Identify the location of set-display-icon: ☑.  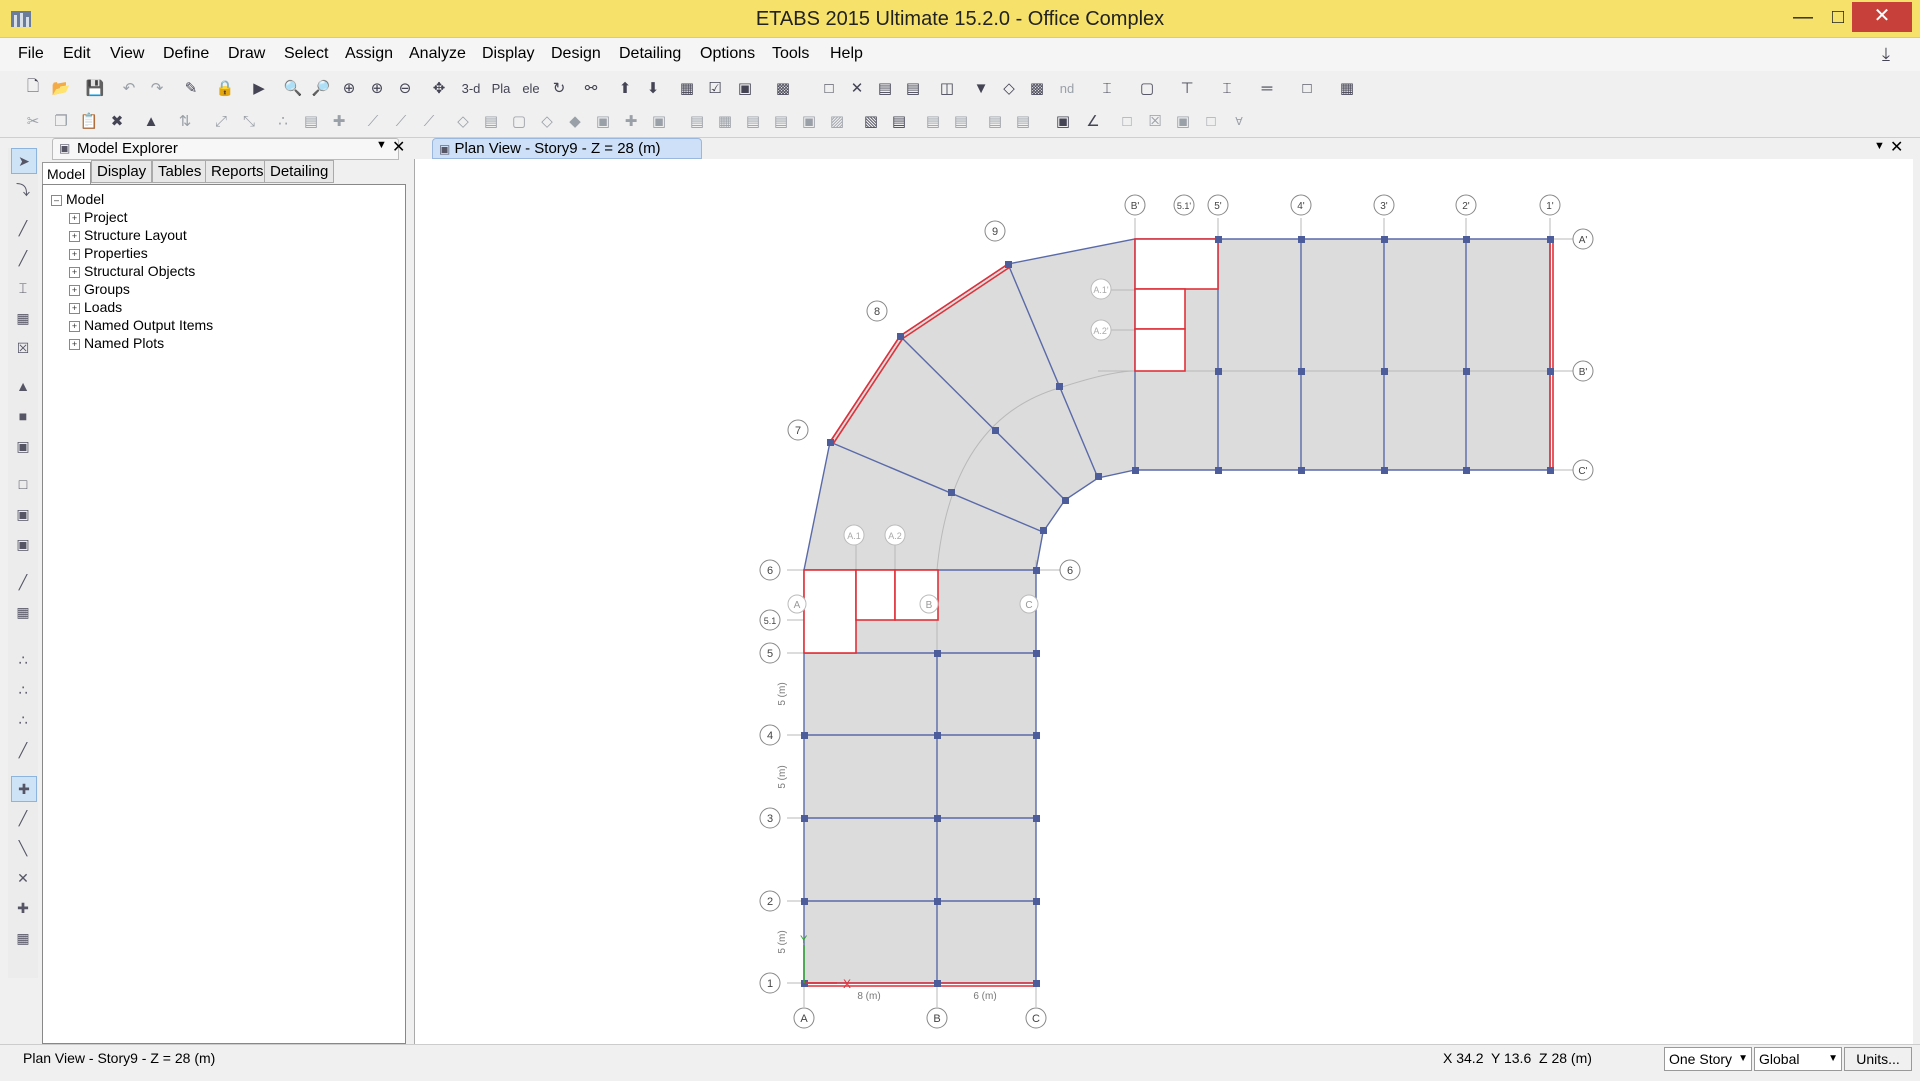
(715, 88).